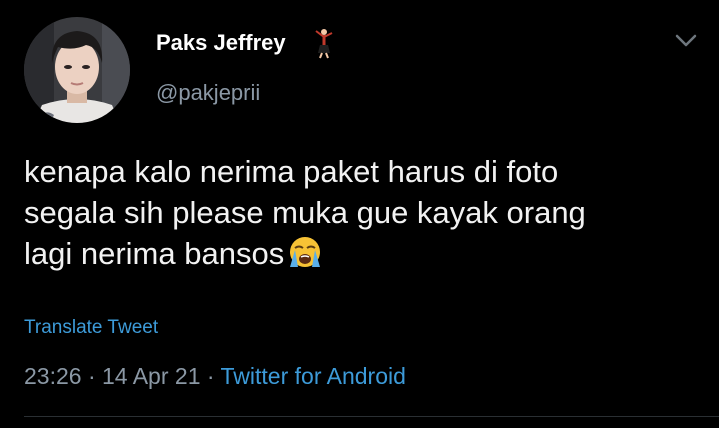  Describe the element at coordinates (291, 171) in the screenshot. I see `tweet-text-line: kenapa kalo nerima paket harus di foto` at that location.